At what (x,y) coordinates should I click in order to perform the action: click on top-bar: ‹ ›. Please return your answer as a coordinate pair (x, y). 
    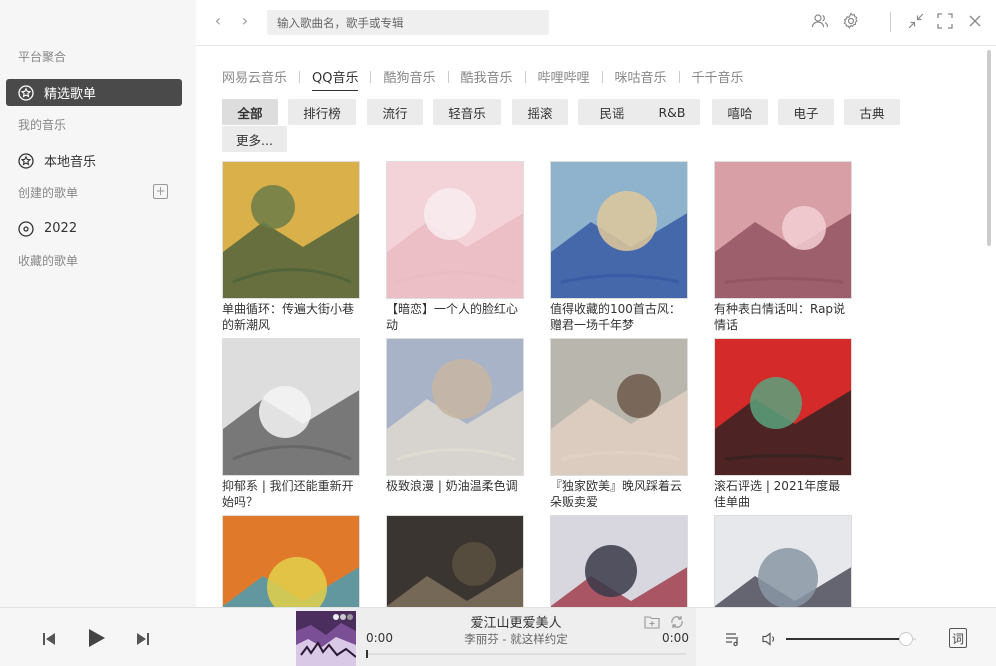
    Looking at the image, I should click on (596, 23).